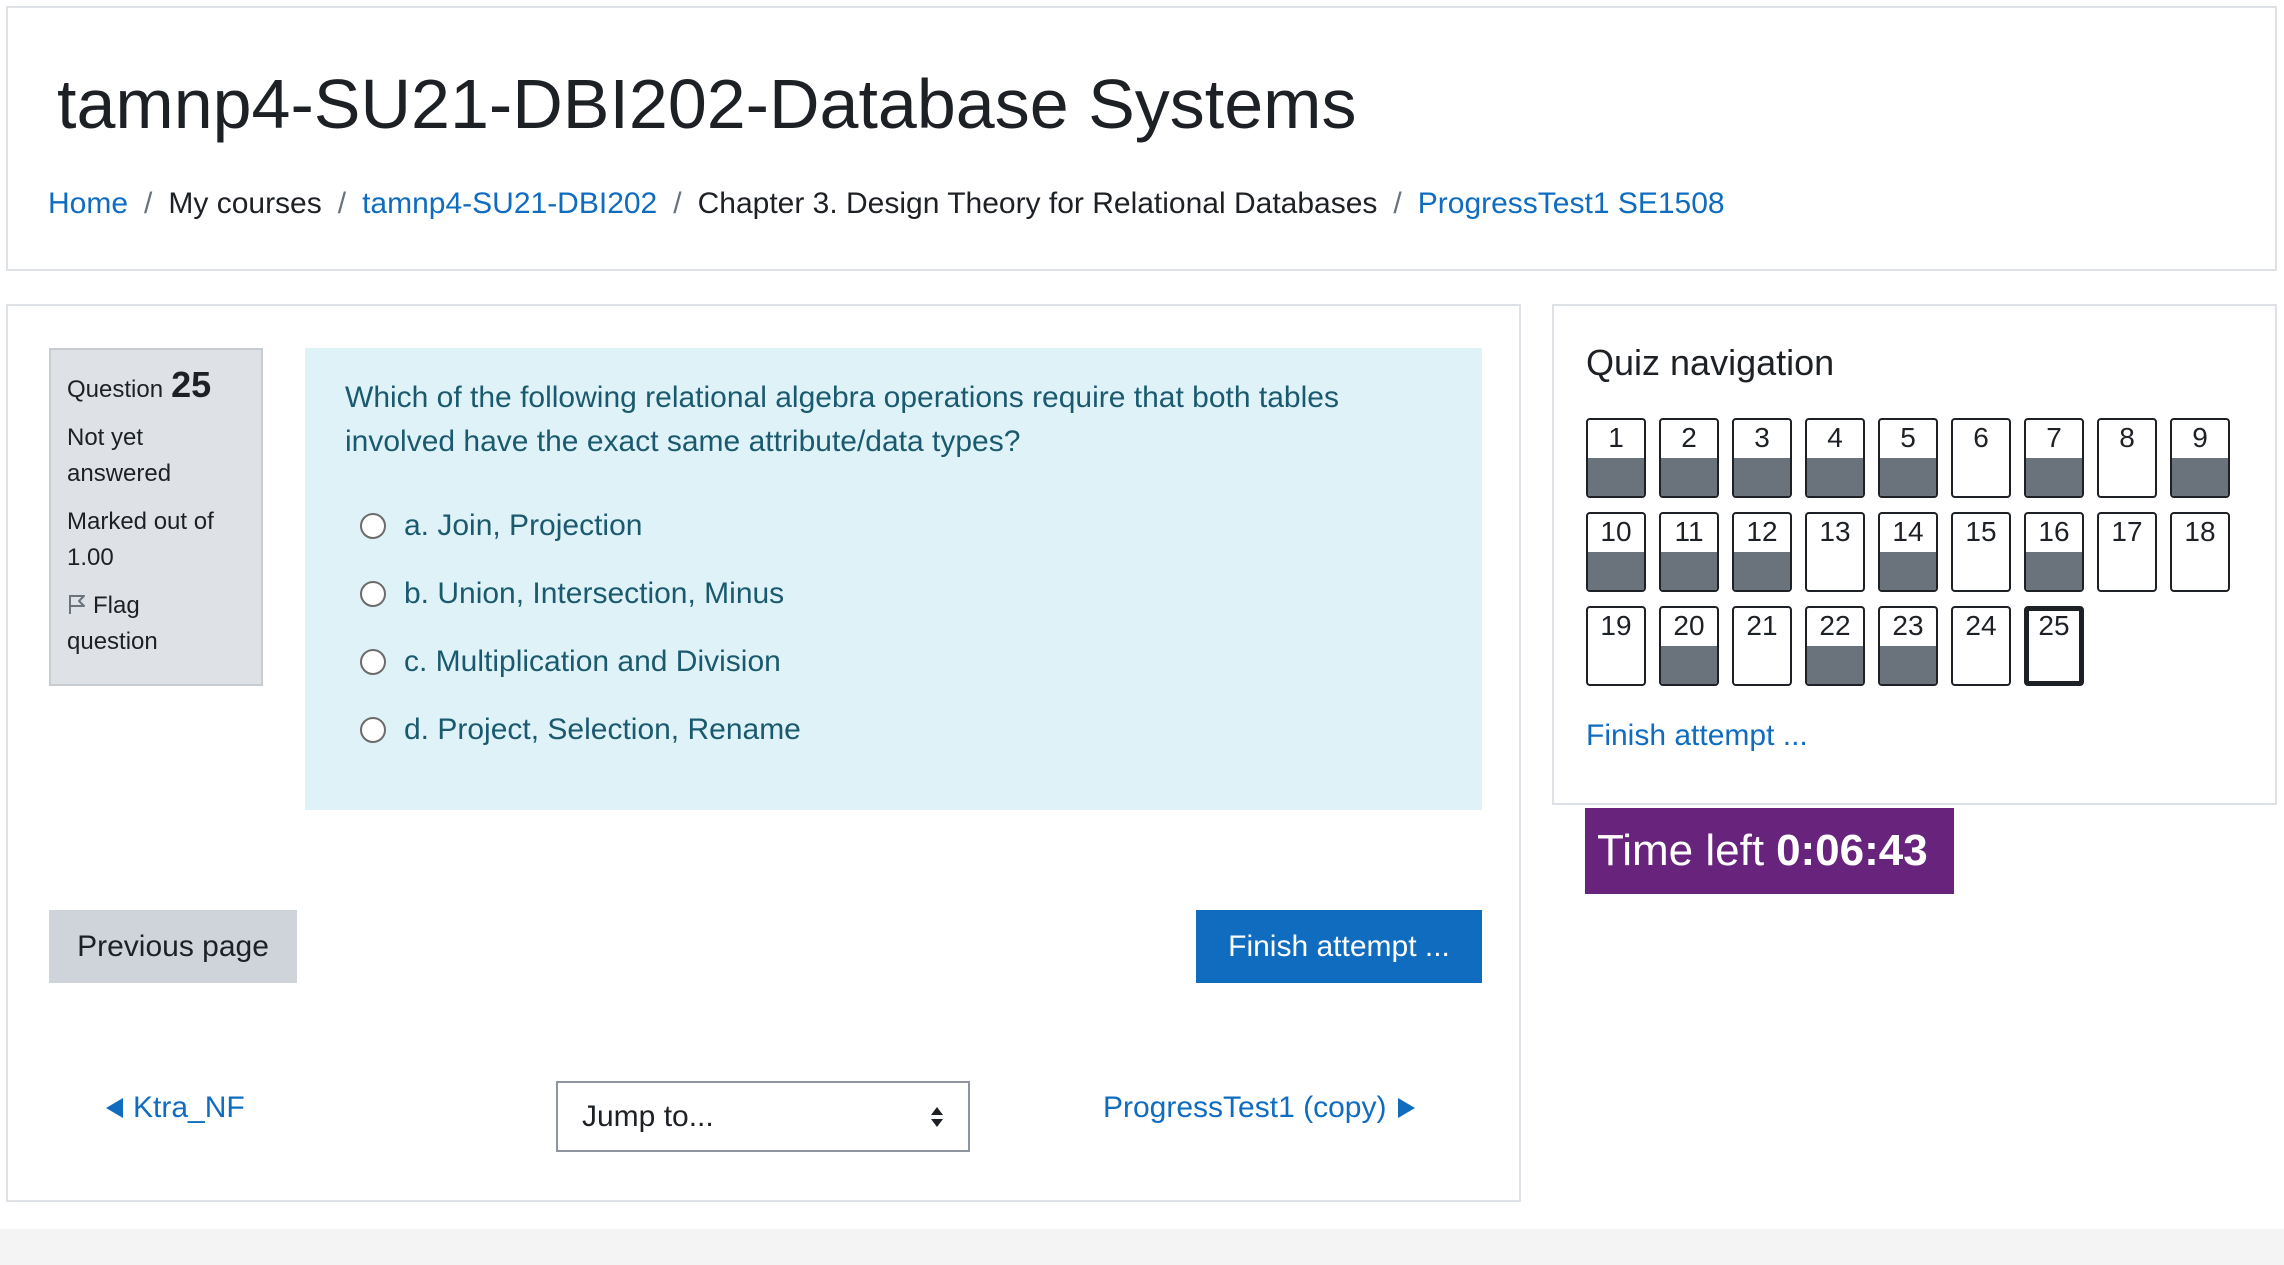  I want to click on quiz-nav-button-2: 2, so click(1689, 458).